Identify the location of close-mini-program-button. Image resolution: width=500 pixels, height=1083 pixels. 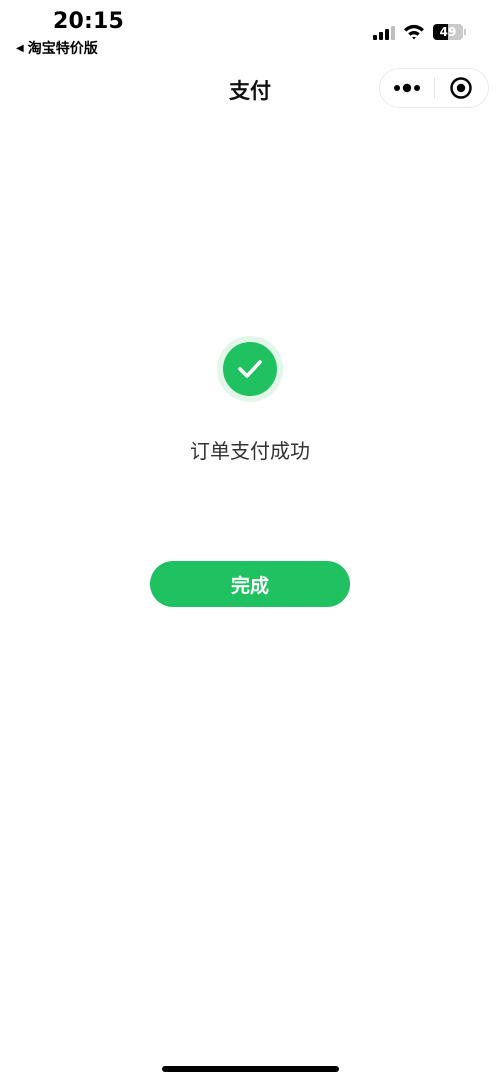
(462, 88).